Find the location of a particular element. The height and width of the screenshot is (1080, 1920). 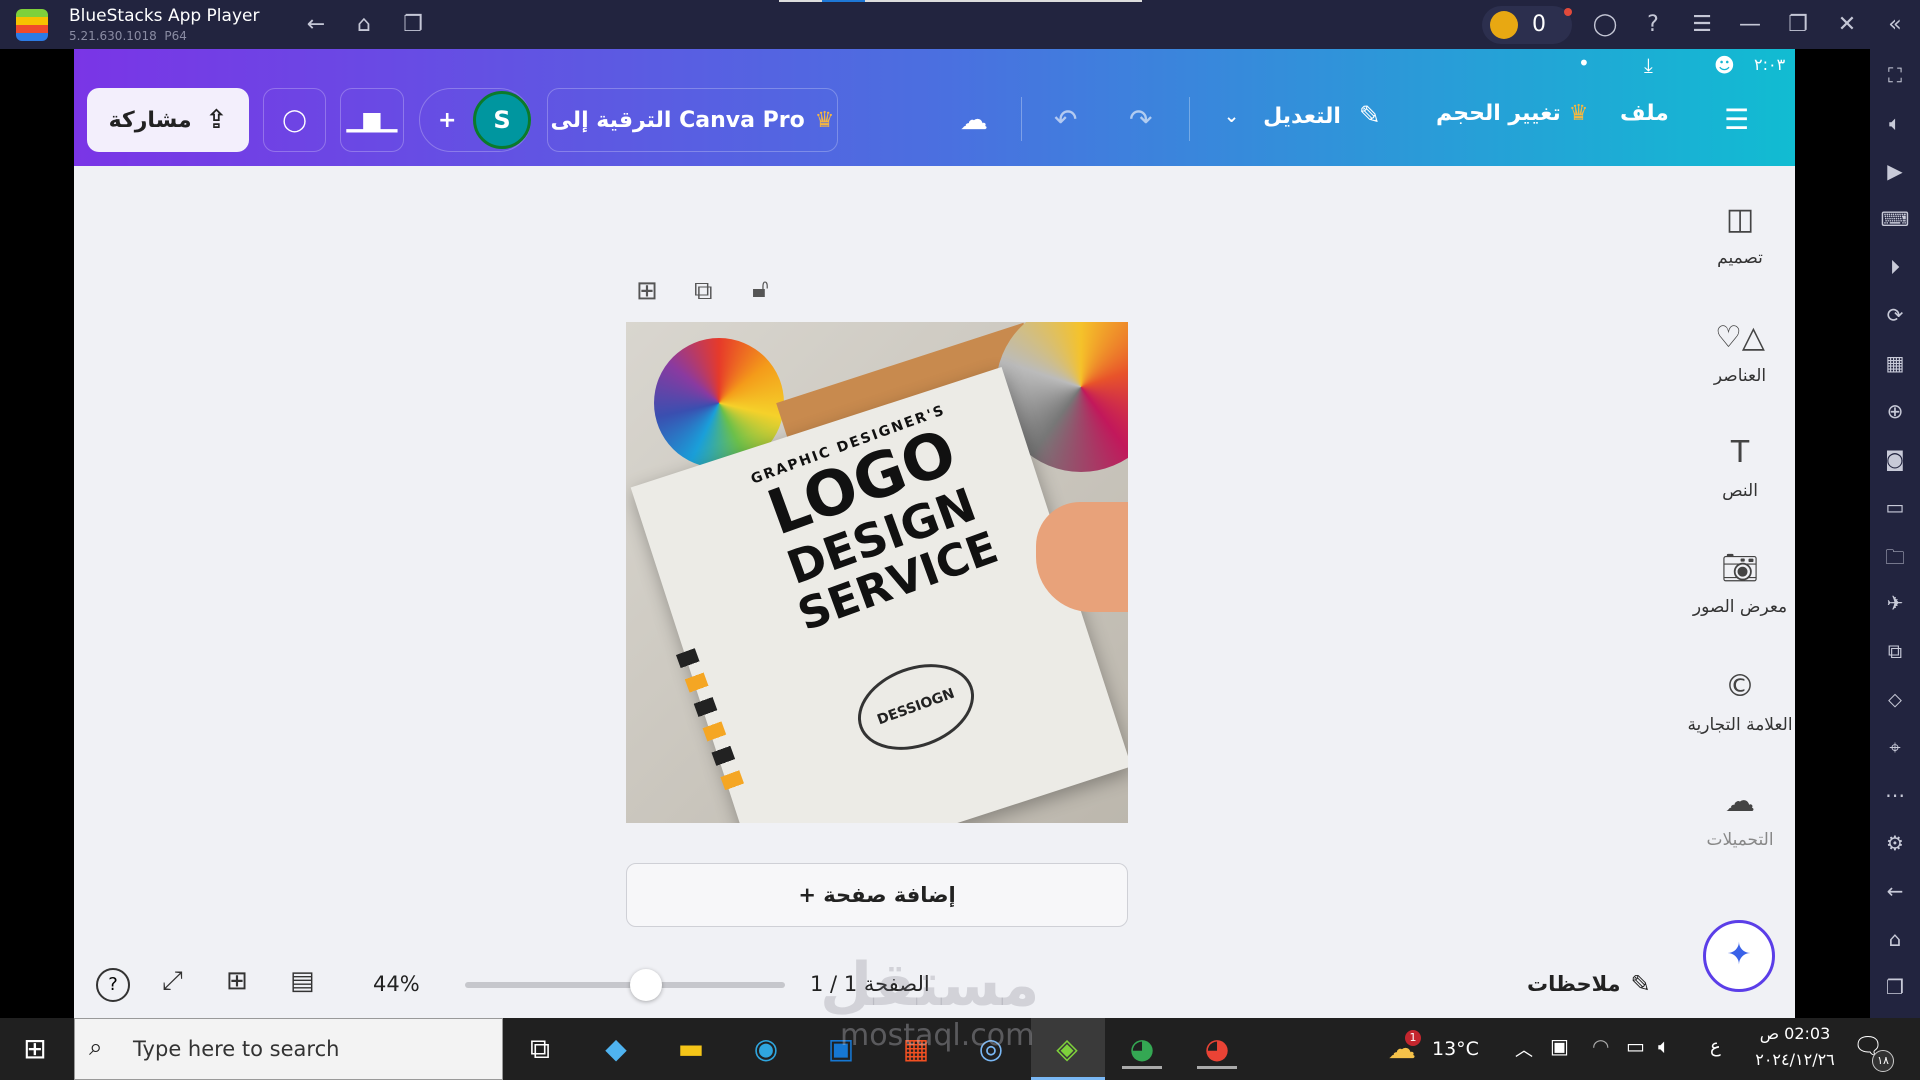

rotate-icon: ⟳ is located at coordinates (1895, 315).